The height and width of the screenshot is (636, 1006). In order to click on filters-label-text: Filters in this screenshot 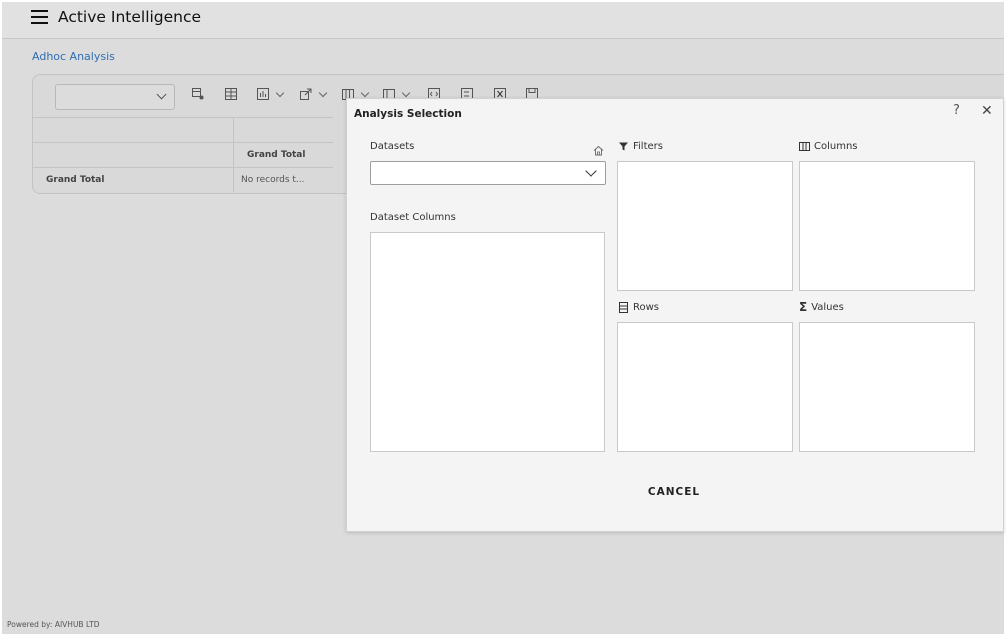, I will do `click(648, 146)`.